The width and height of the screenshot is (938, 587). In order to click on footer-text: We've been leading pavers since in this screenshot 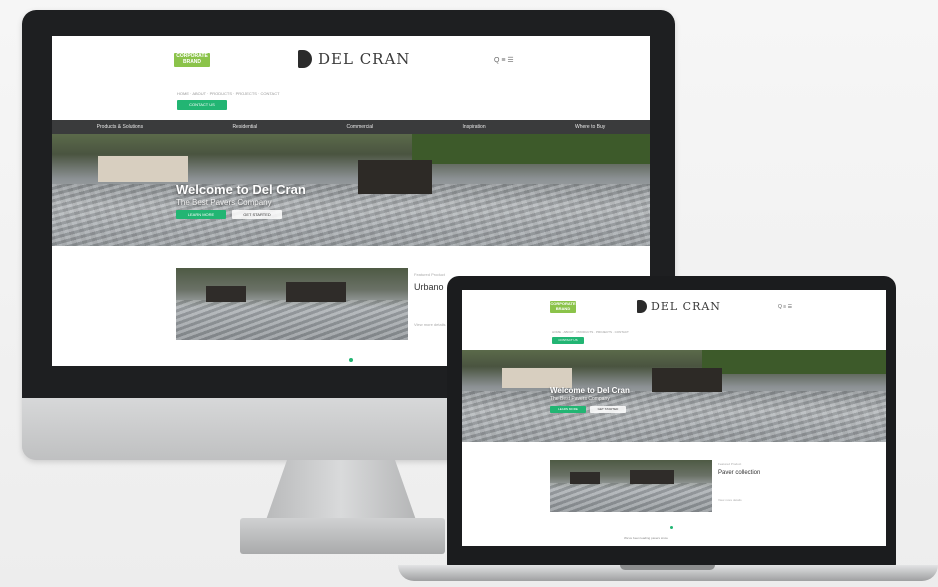, I will do `click(646, 538)`.